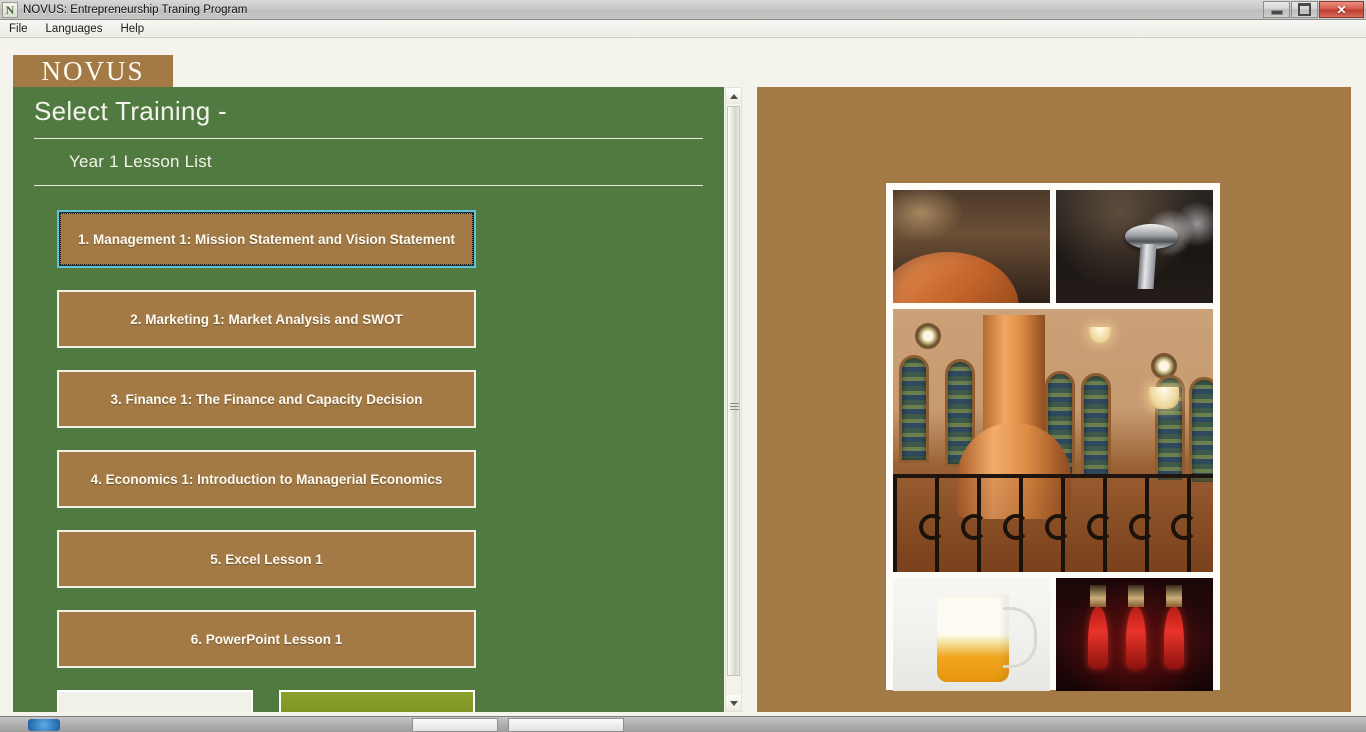 The image size is (1366, 732). What do you see at coordinates (971, 246) in the screenshot?
I see `photo-brewery-hall` at bounding box center [971, 246].